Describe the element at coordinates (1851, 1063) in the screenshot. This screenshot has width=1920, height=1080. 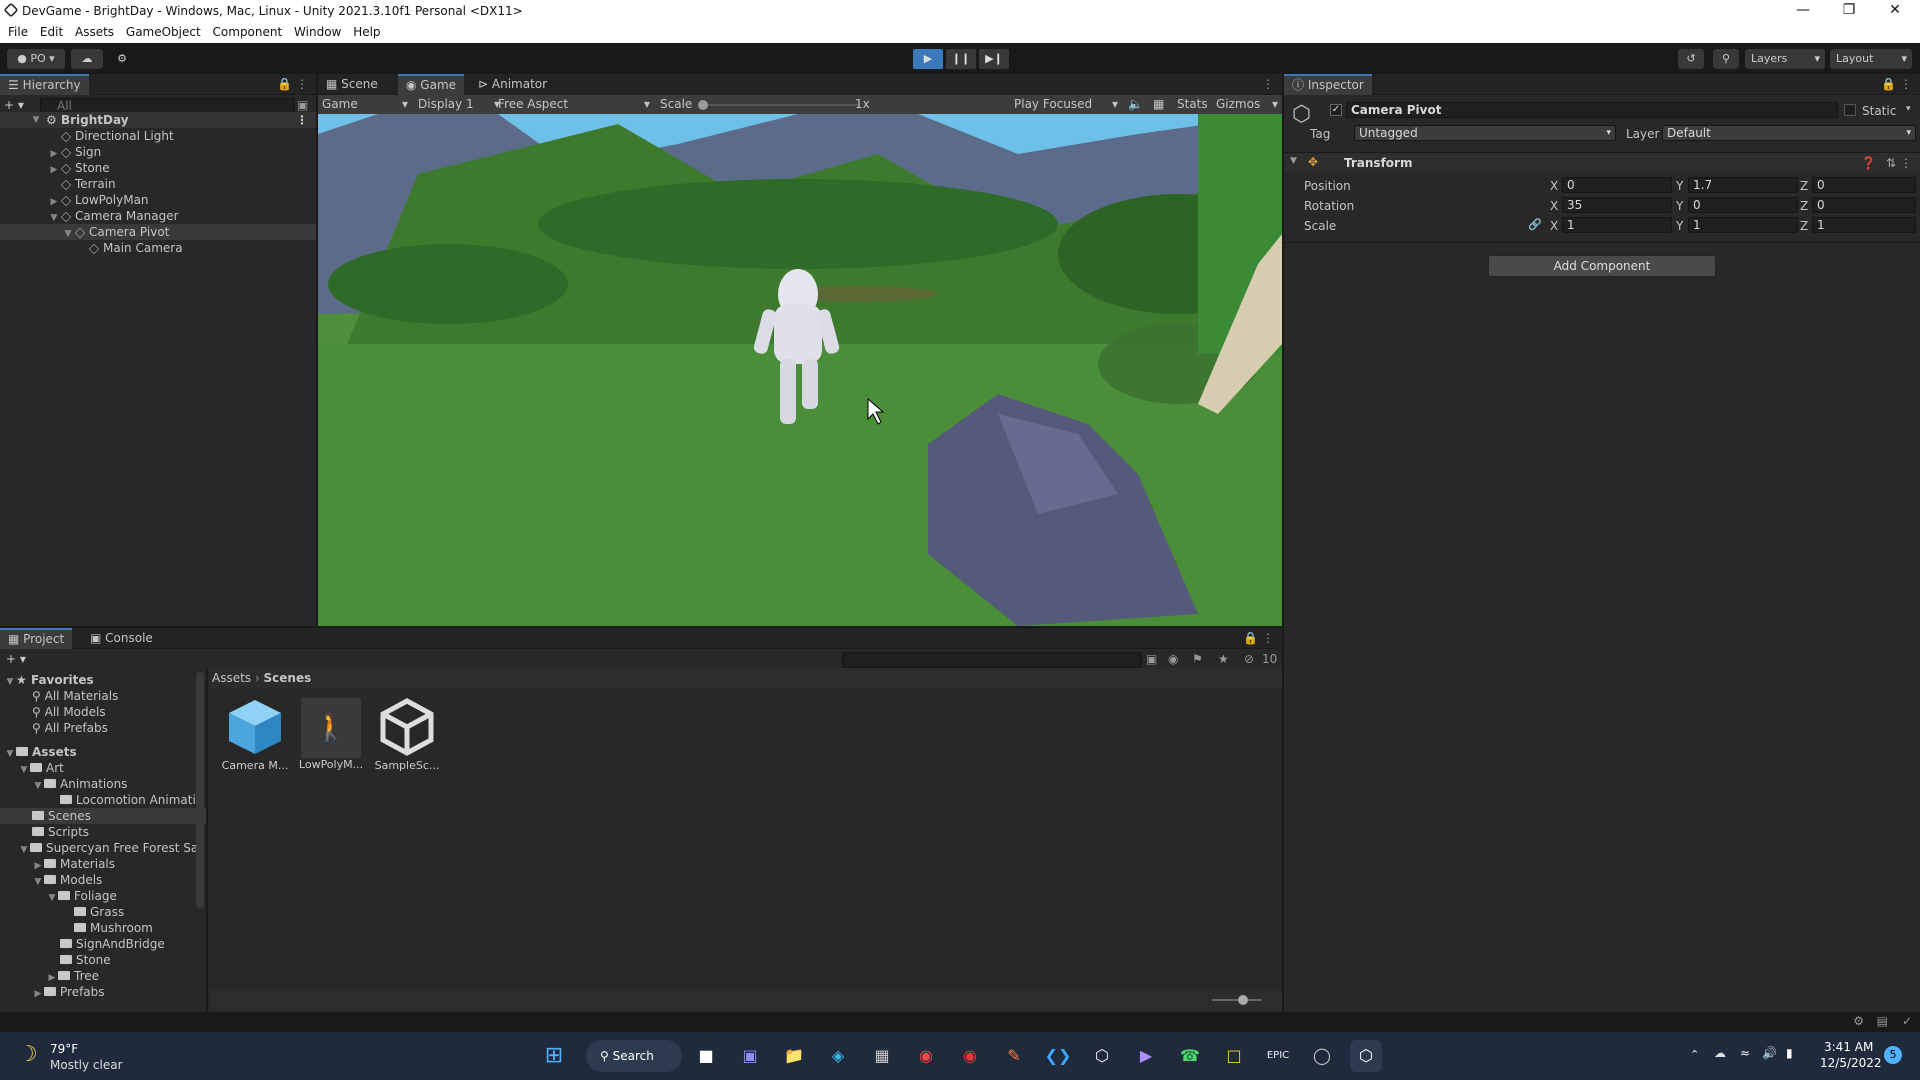
I see `clock-date: 12/5/2022` at that location.